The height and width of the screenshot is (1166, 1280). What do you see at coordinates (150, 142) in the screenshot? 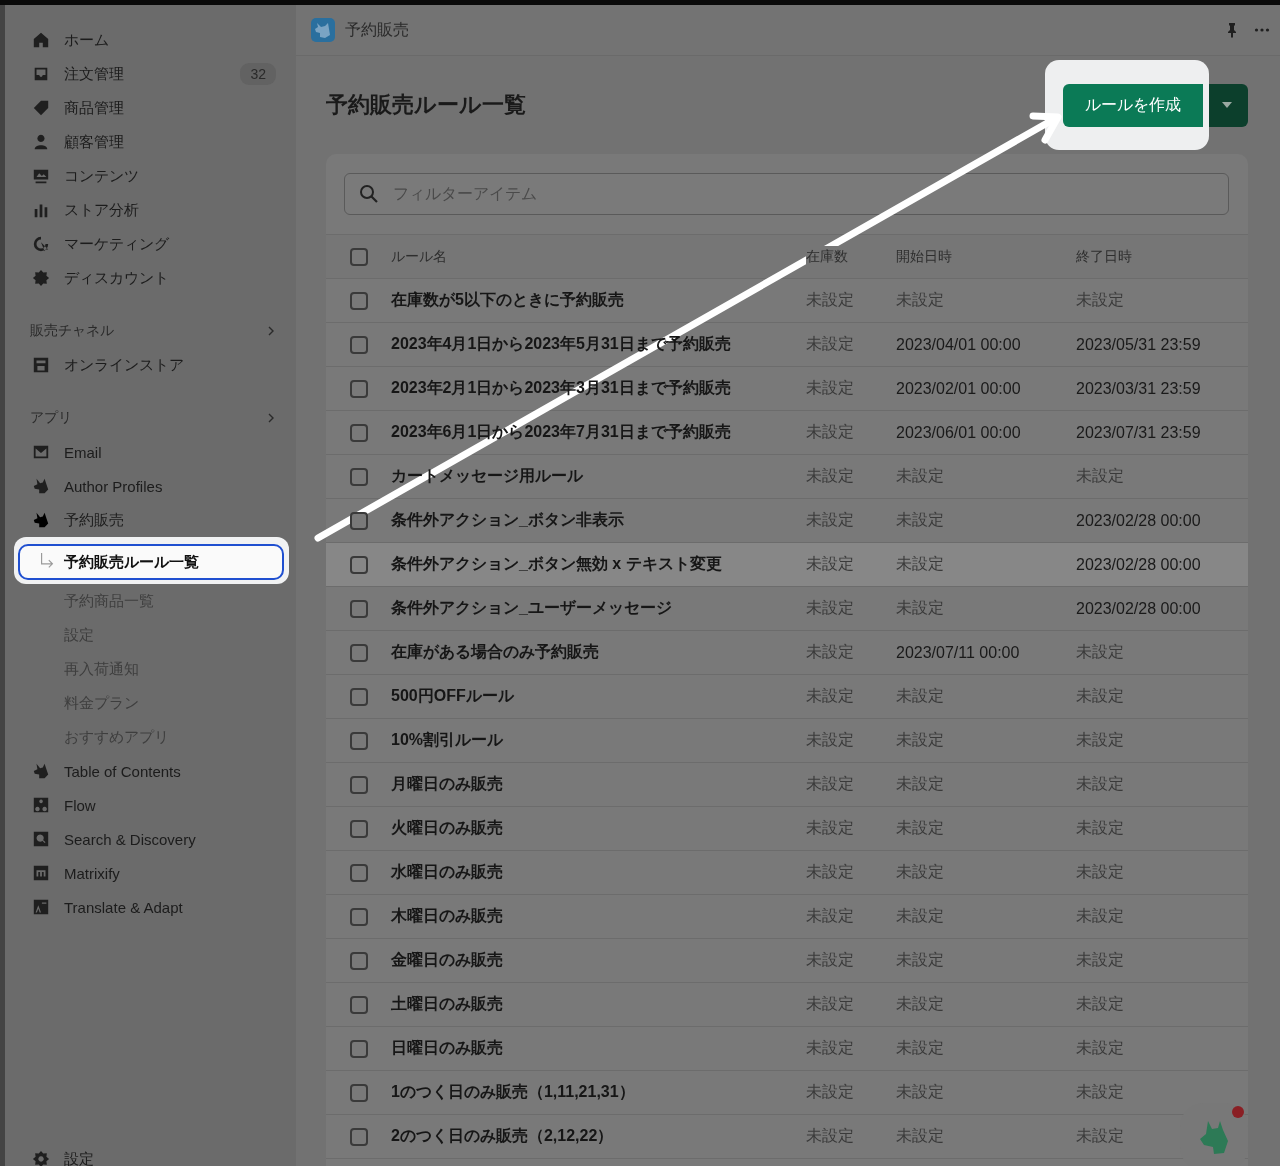
I see `nav-item: 顧客管理` at bounding box center [150, 142].